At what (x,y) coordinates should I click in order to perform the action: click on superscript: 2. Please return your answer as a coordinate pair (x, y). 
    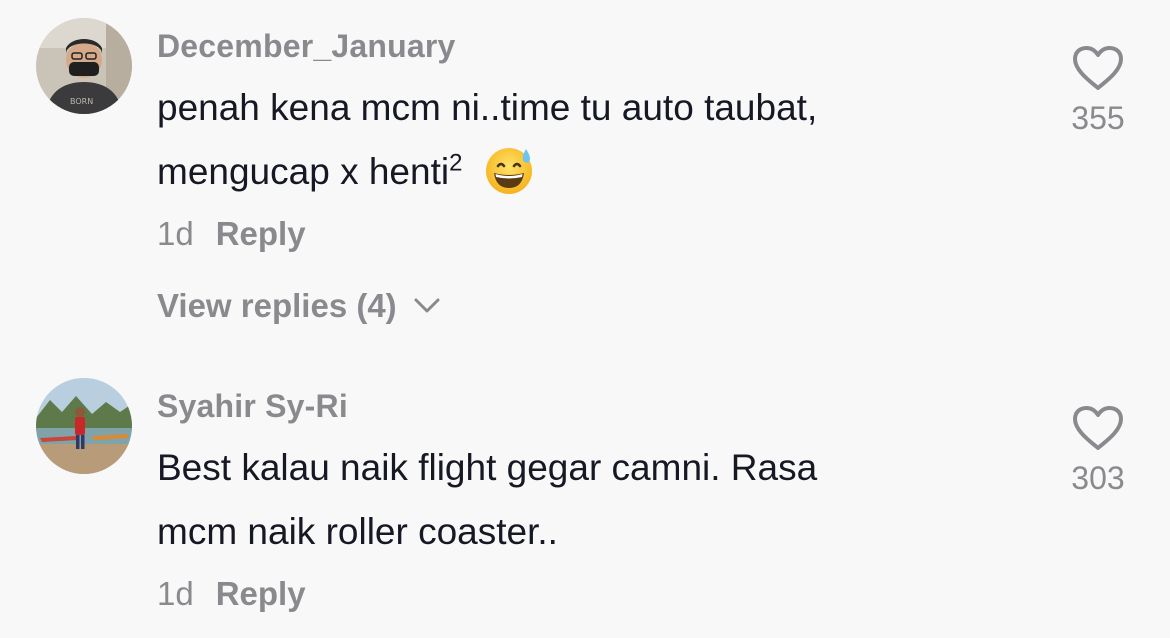
    Looking at the image, I should click on (456, 163).